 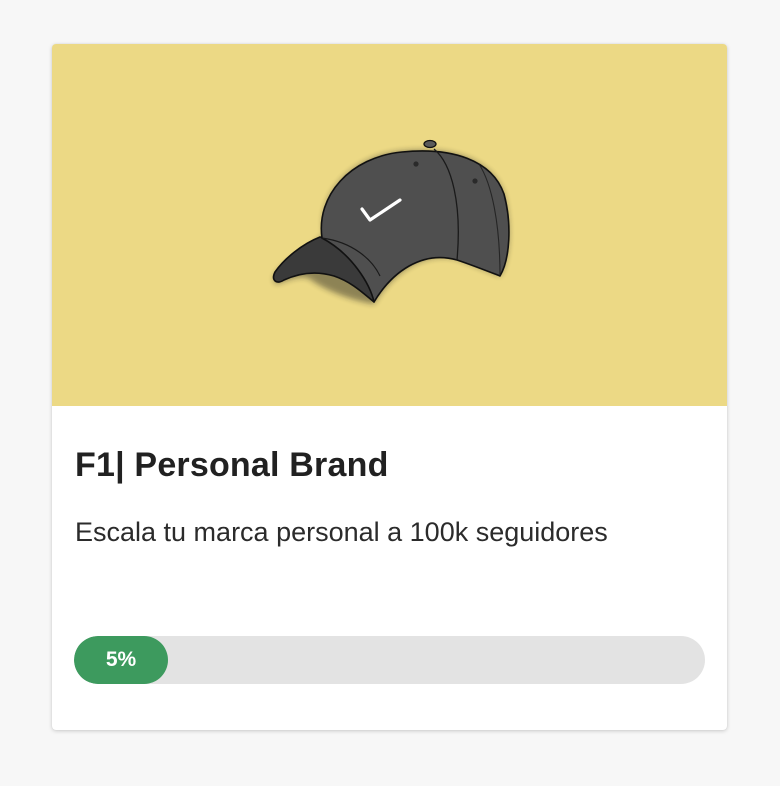 What do you see at coordinates (389, 660) in the screenshot?
I see `progress-bar: 5%` at bounding box center [389, 660].